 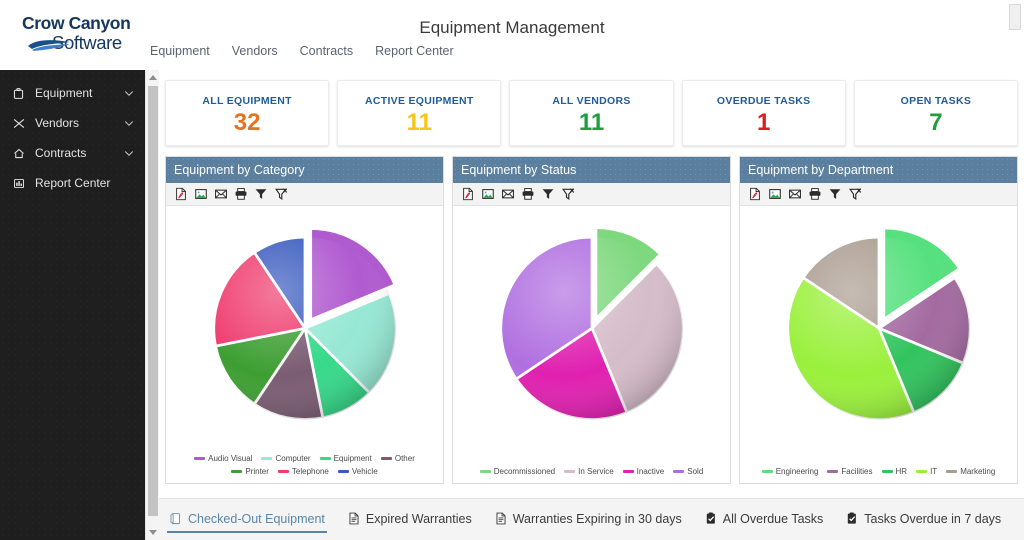 I want to click on main-scrollbar, so click(x=152, y=305).